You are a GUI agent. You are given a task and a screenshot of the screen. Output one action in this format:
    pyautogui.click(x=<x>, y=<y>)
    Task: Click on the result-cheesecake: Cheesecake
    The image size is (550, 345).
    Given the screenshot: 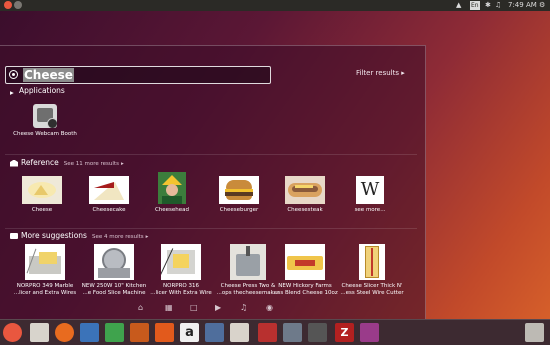 What is the action you would take?
    pyautogui.click(x=109, y=195)
    